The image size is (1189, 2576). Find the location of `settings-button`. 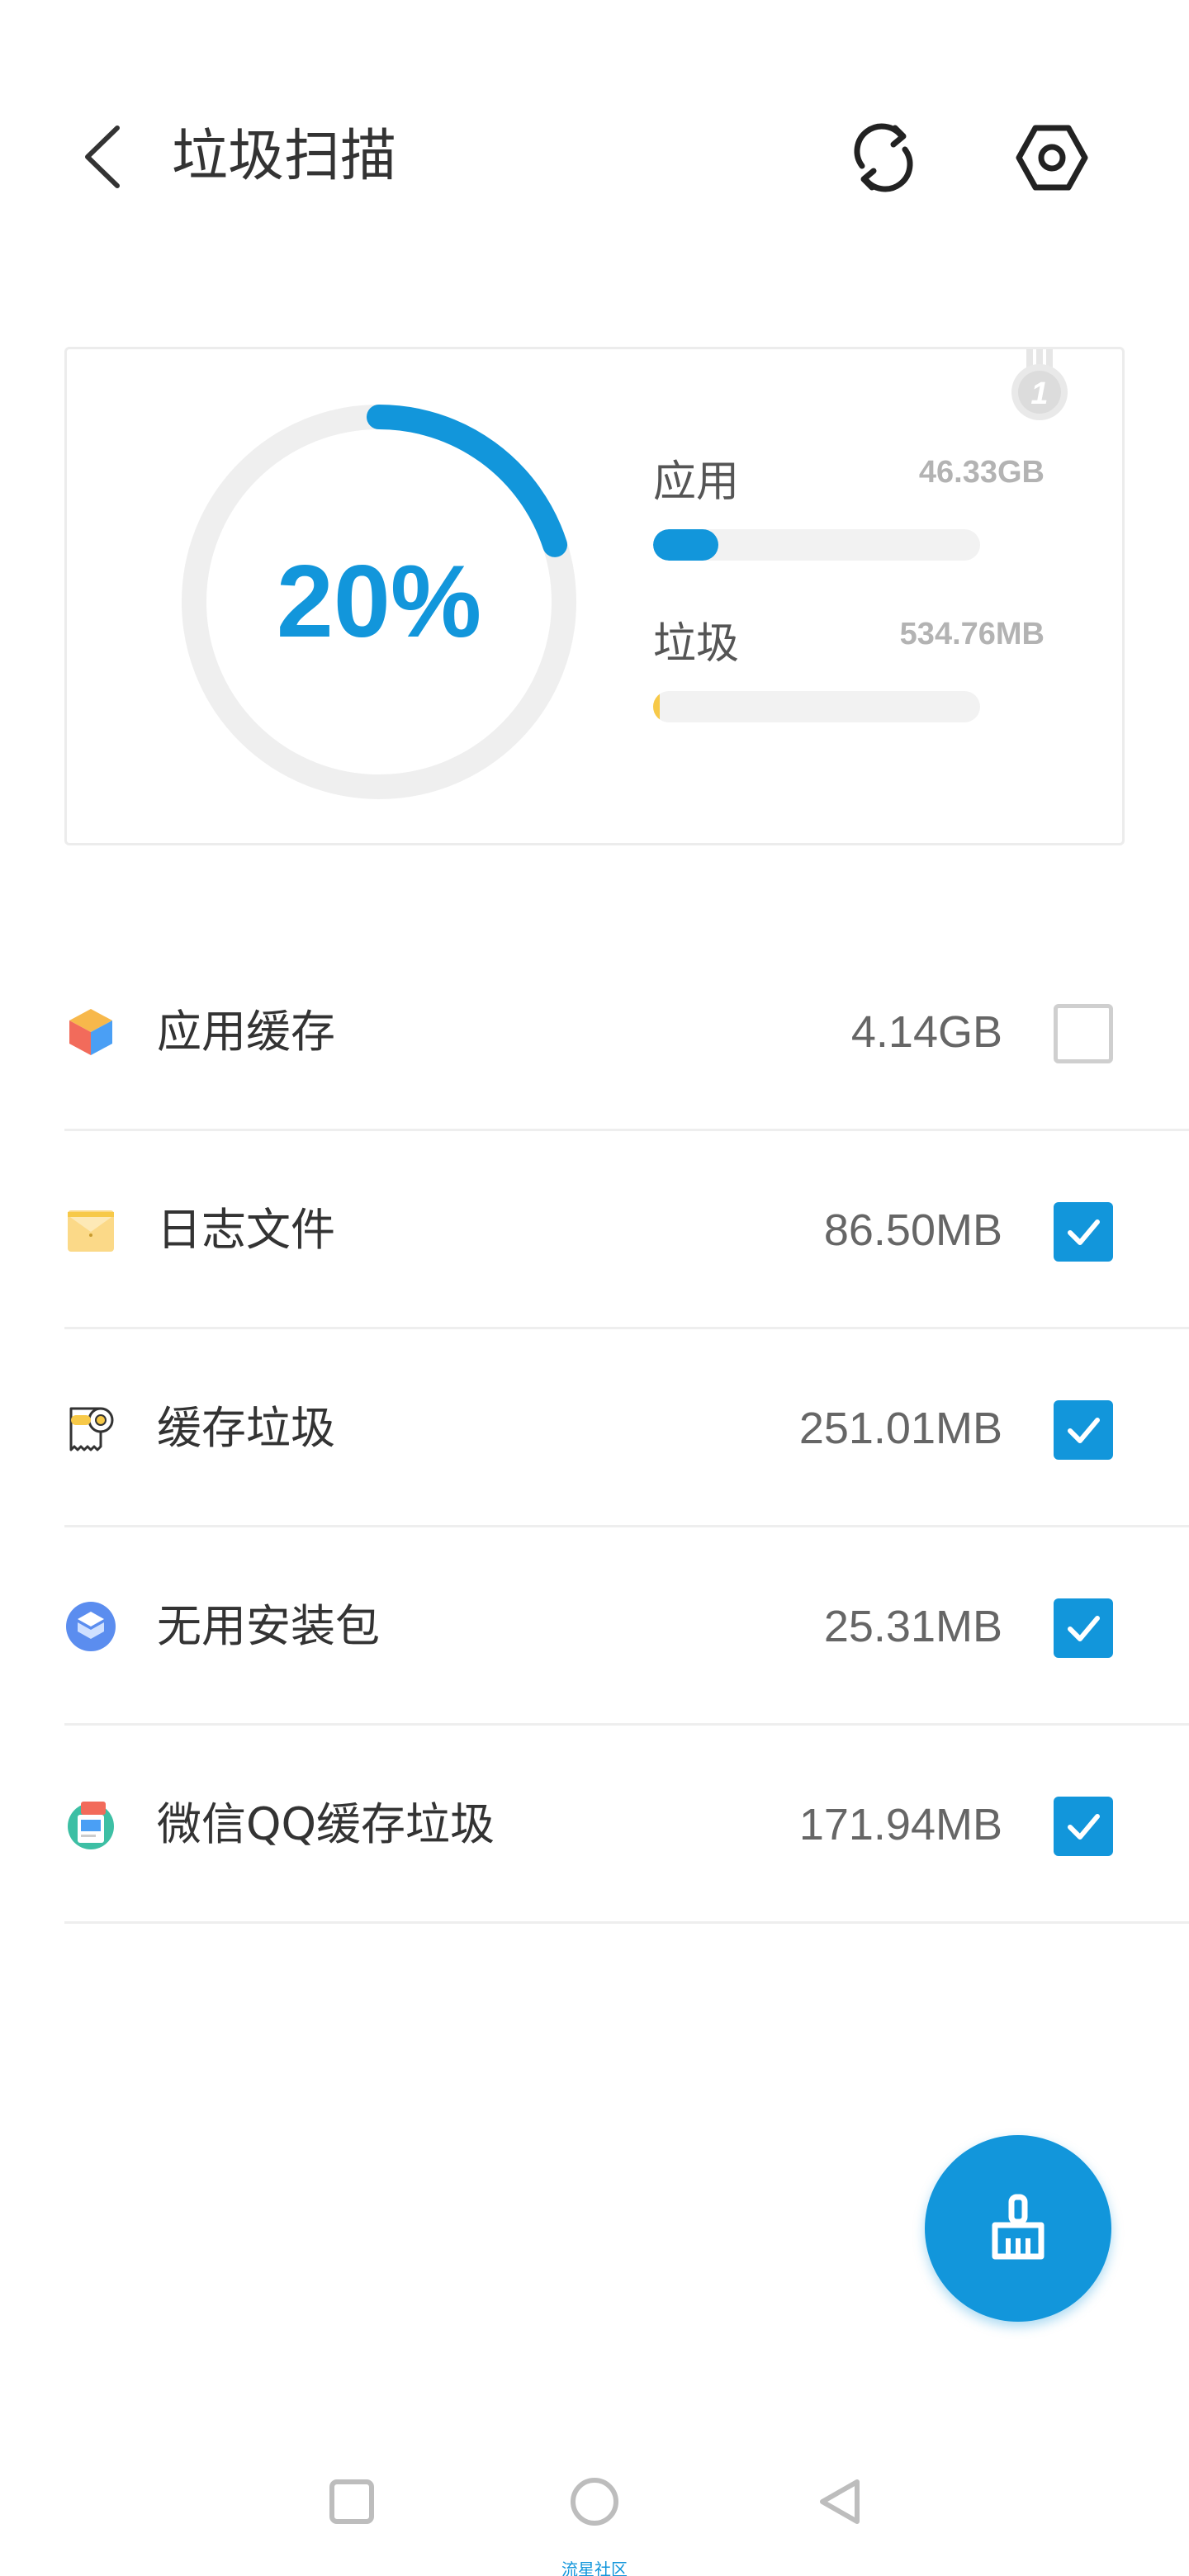

settings-button is located at coordinates (1052, 157).